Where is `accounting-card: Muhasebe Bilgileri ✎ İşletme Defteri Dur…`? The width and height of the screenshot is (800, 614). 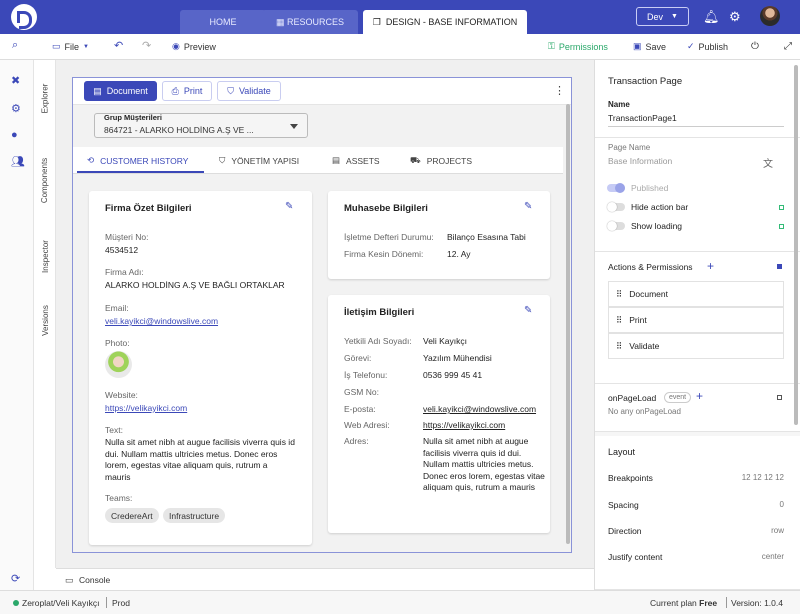 accounting-card: Muhasebe Bilgileri ✎ İşletme Defteri Dur… is located at coordinates (439, 235).